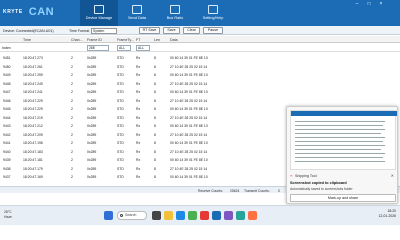 The width and height of the screenshot is (400, 240). I want to click on chart-icon, so click(175, 9).